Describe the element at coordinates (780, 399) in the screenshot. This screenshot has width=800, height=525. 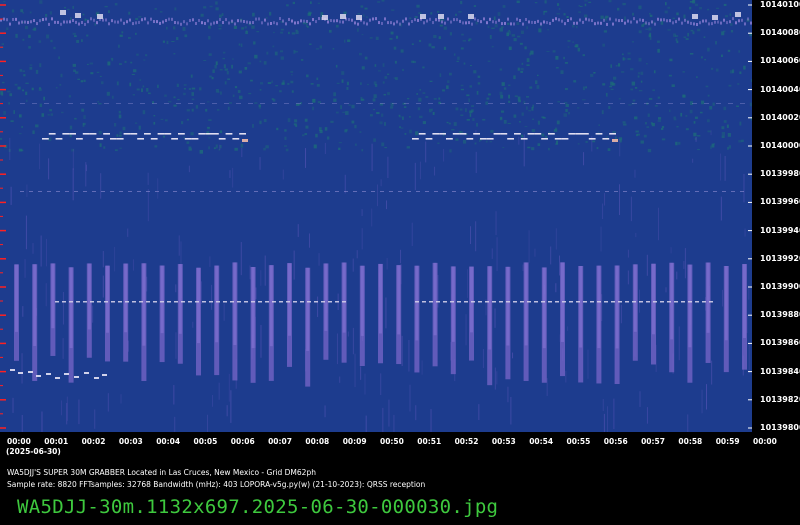
I see `frequency-tick-label: 10139820` at that location.